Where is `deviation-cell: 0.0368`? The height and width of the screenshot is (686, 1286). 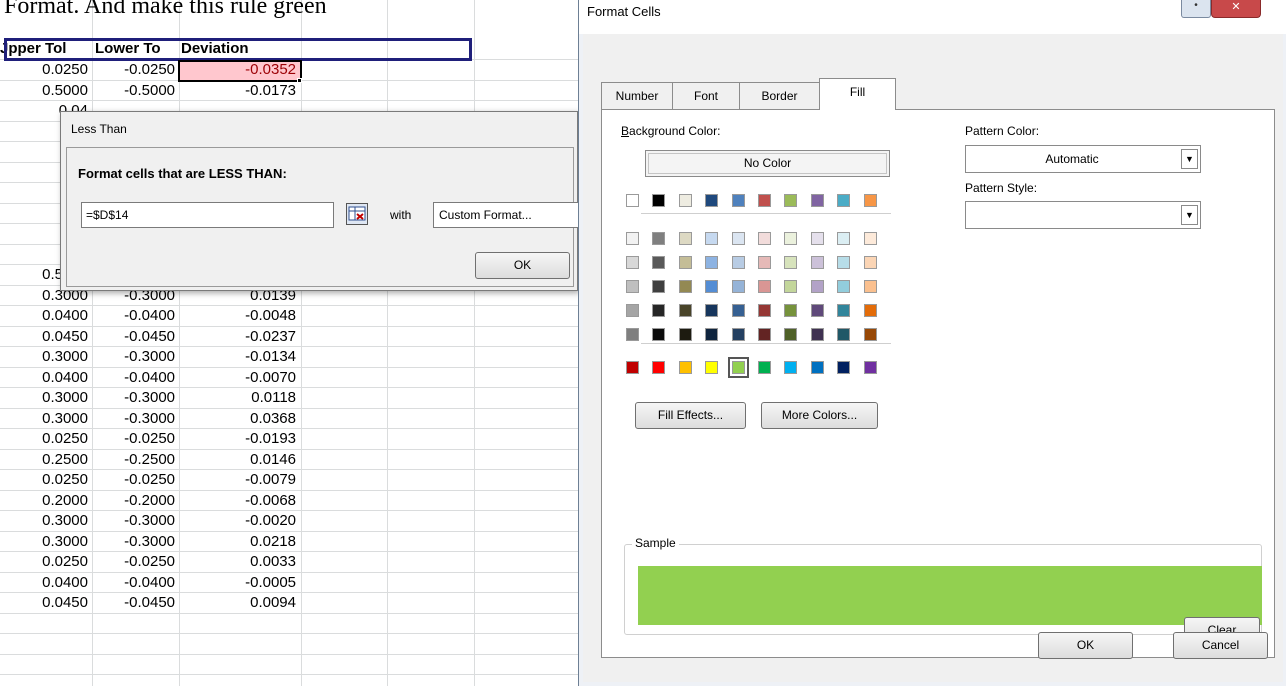 deviation-cell: 0.0368 is located at coordinates (240, 419).